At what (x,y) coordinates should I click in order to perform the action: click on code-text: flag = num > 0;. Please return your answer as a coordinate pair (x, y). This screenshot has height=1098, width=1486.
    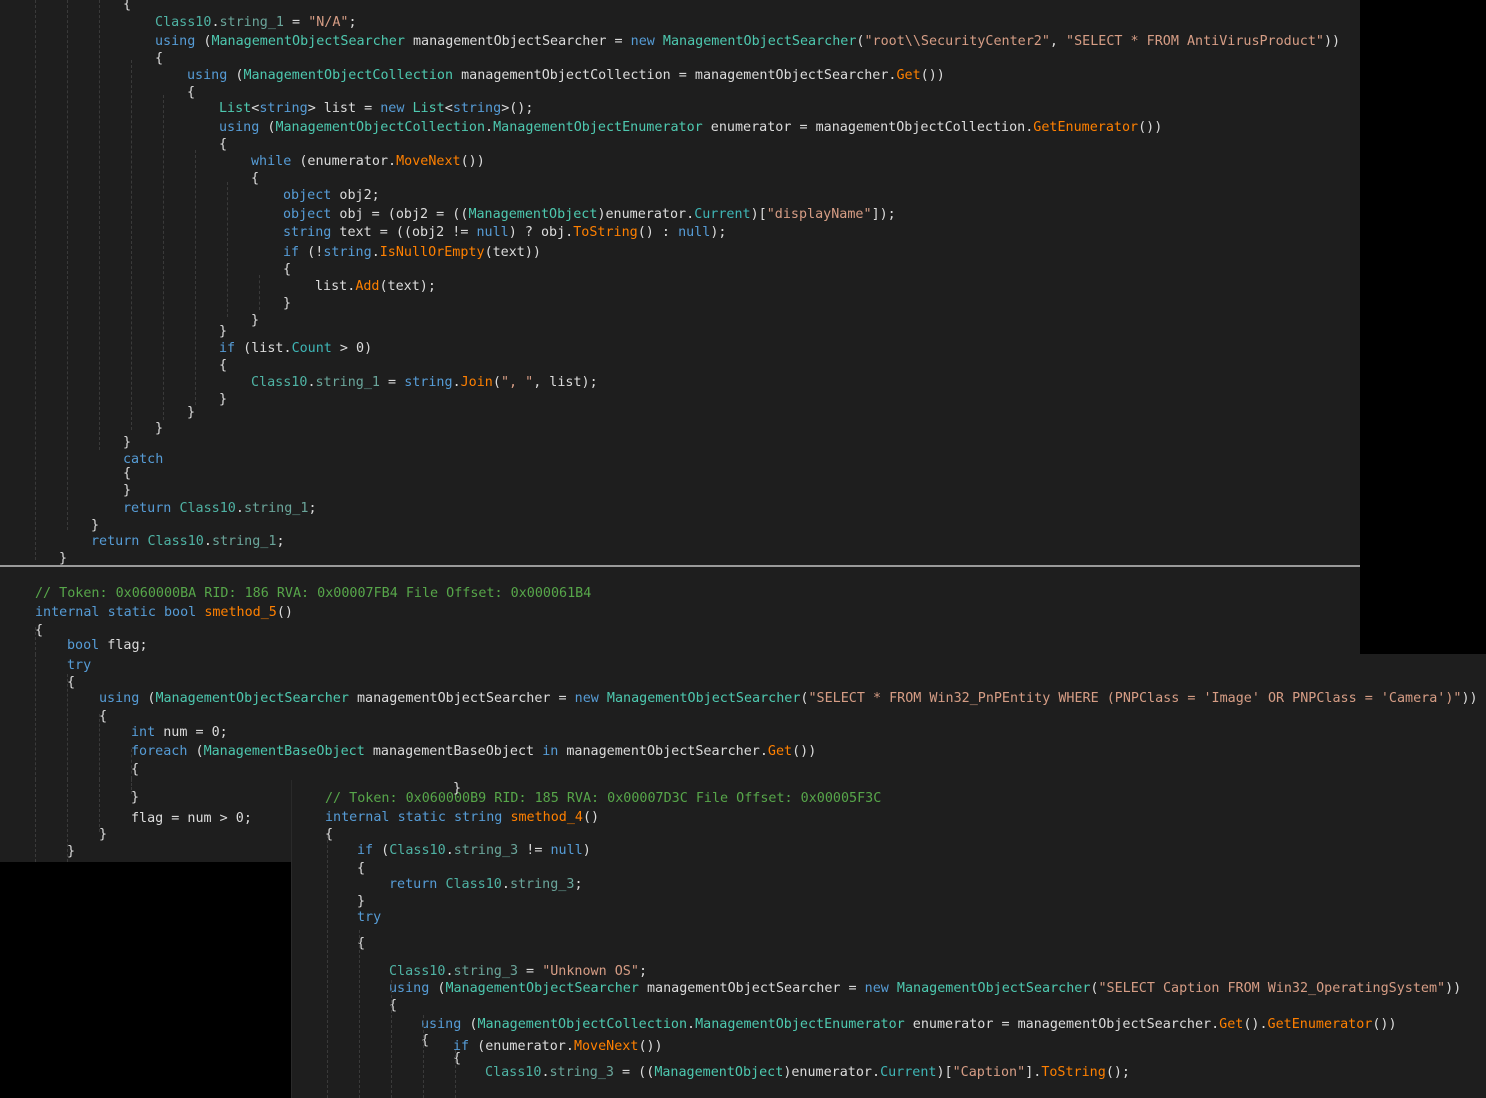
    Looking at the image, I should click on (191, 818).